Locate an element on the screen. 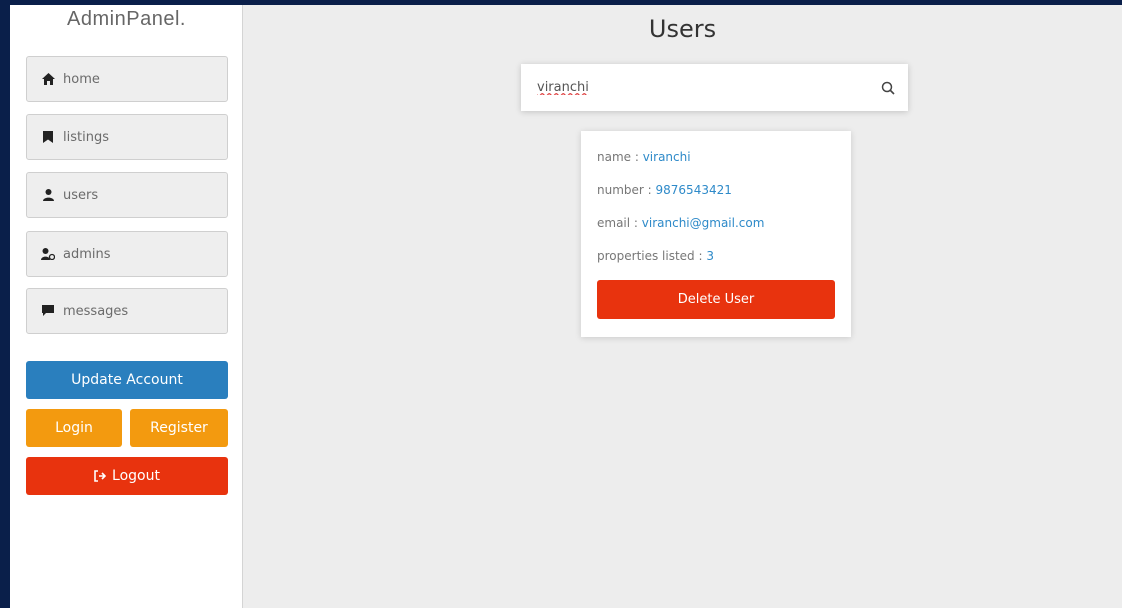  user-number-label: number : is located at coordinates (626, 190).